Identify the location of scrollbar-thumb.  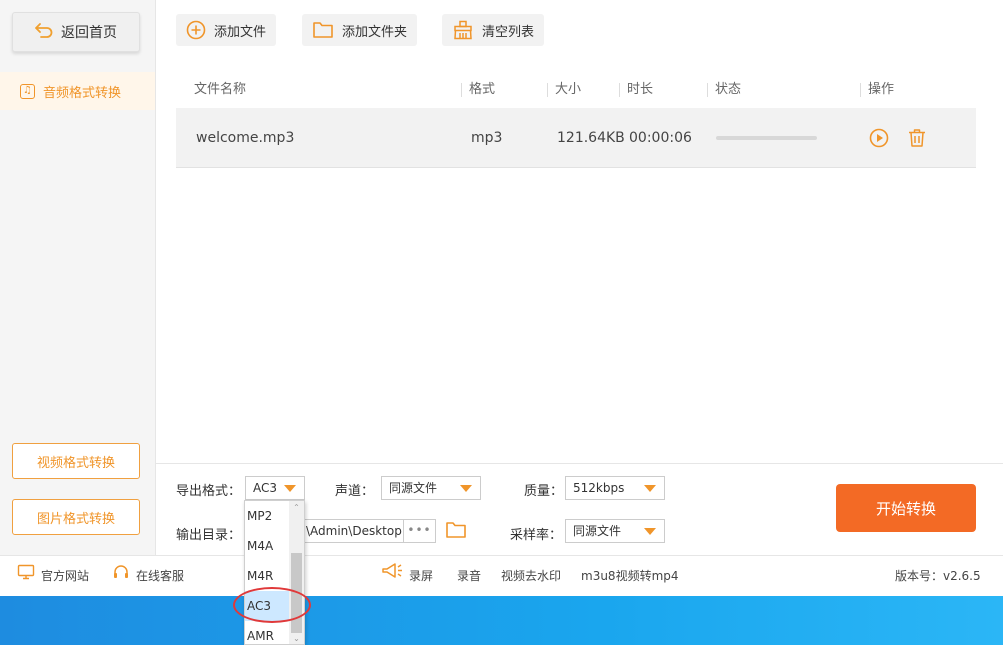
(296, 593).